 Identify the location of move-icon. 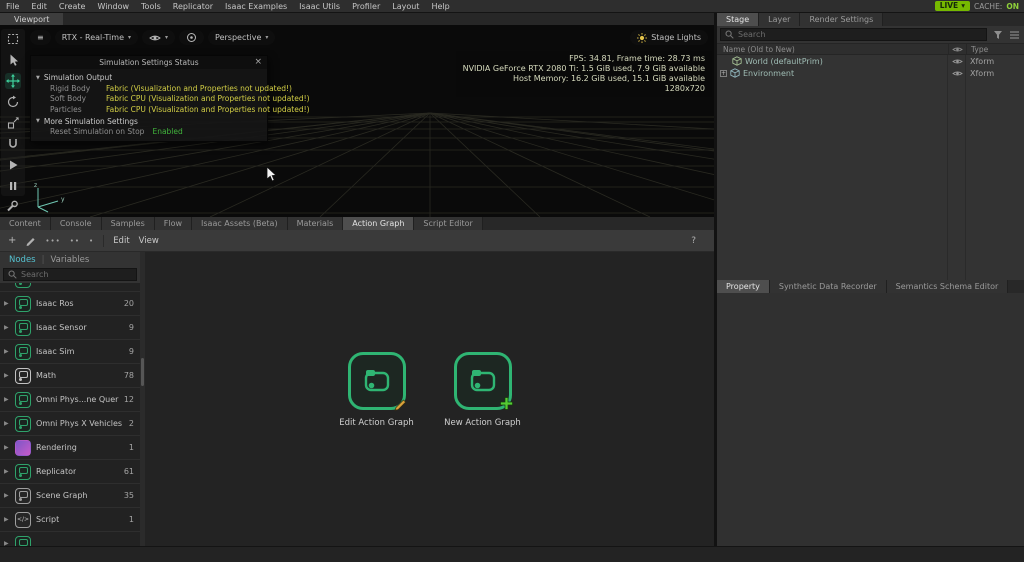
(13, 81).